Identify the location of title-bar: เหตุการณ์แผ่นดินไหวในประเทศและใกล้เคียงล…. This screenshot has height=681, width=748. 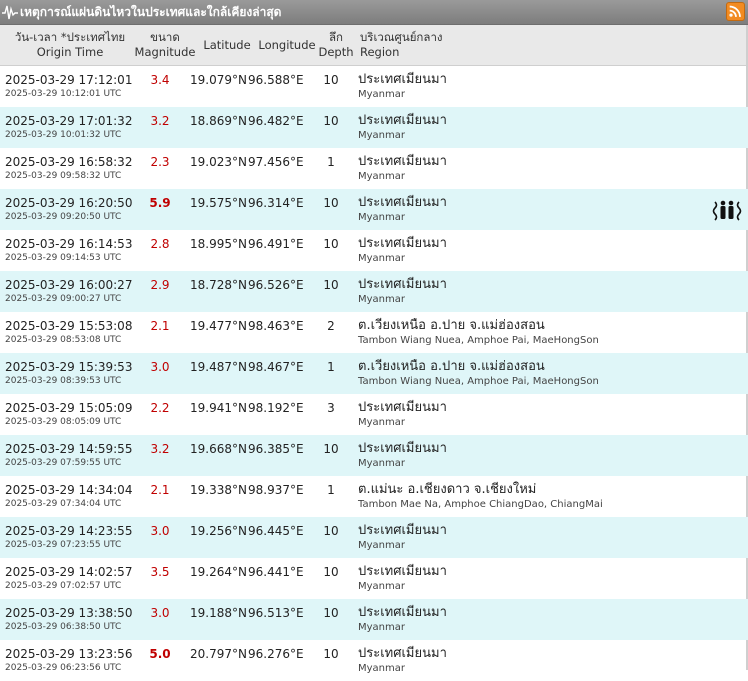
(374, 12).